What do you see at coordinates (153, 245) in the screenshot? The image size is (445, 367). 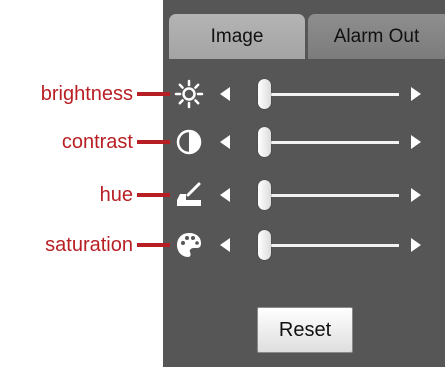 I see `saturation-annotation-line` at bounding box center [153, 245].